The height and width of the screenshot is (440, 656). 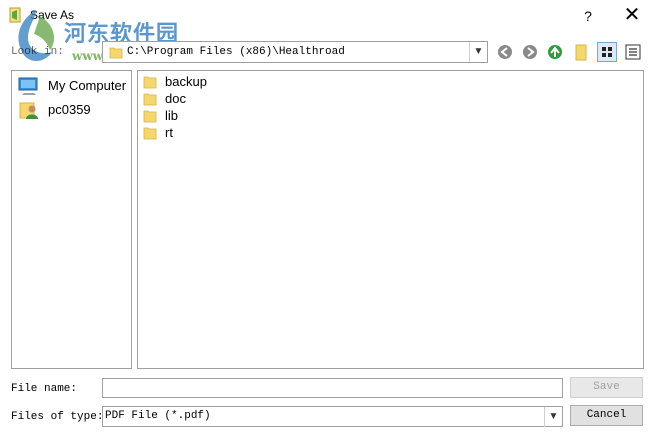 What do you see at coordinates (606, 387) in the screenshot?
I see `save-button: Save` at bounding box center [606, 387].